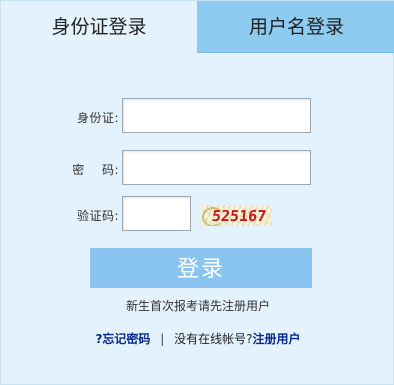 The height and width of the screenshot is (385, 394). I want to click on captcha-image: 525167, so click(237, 215).